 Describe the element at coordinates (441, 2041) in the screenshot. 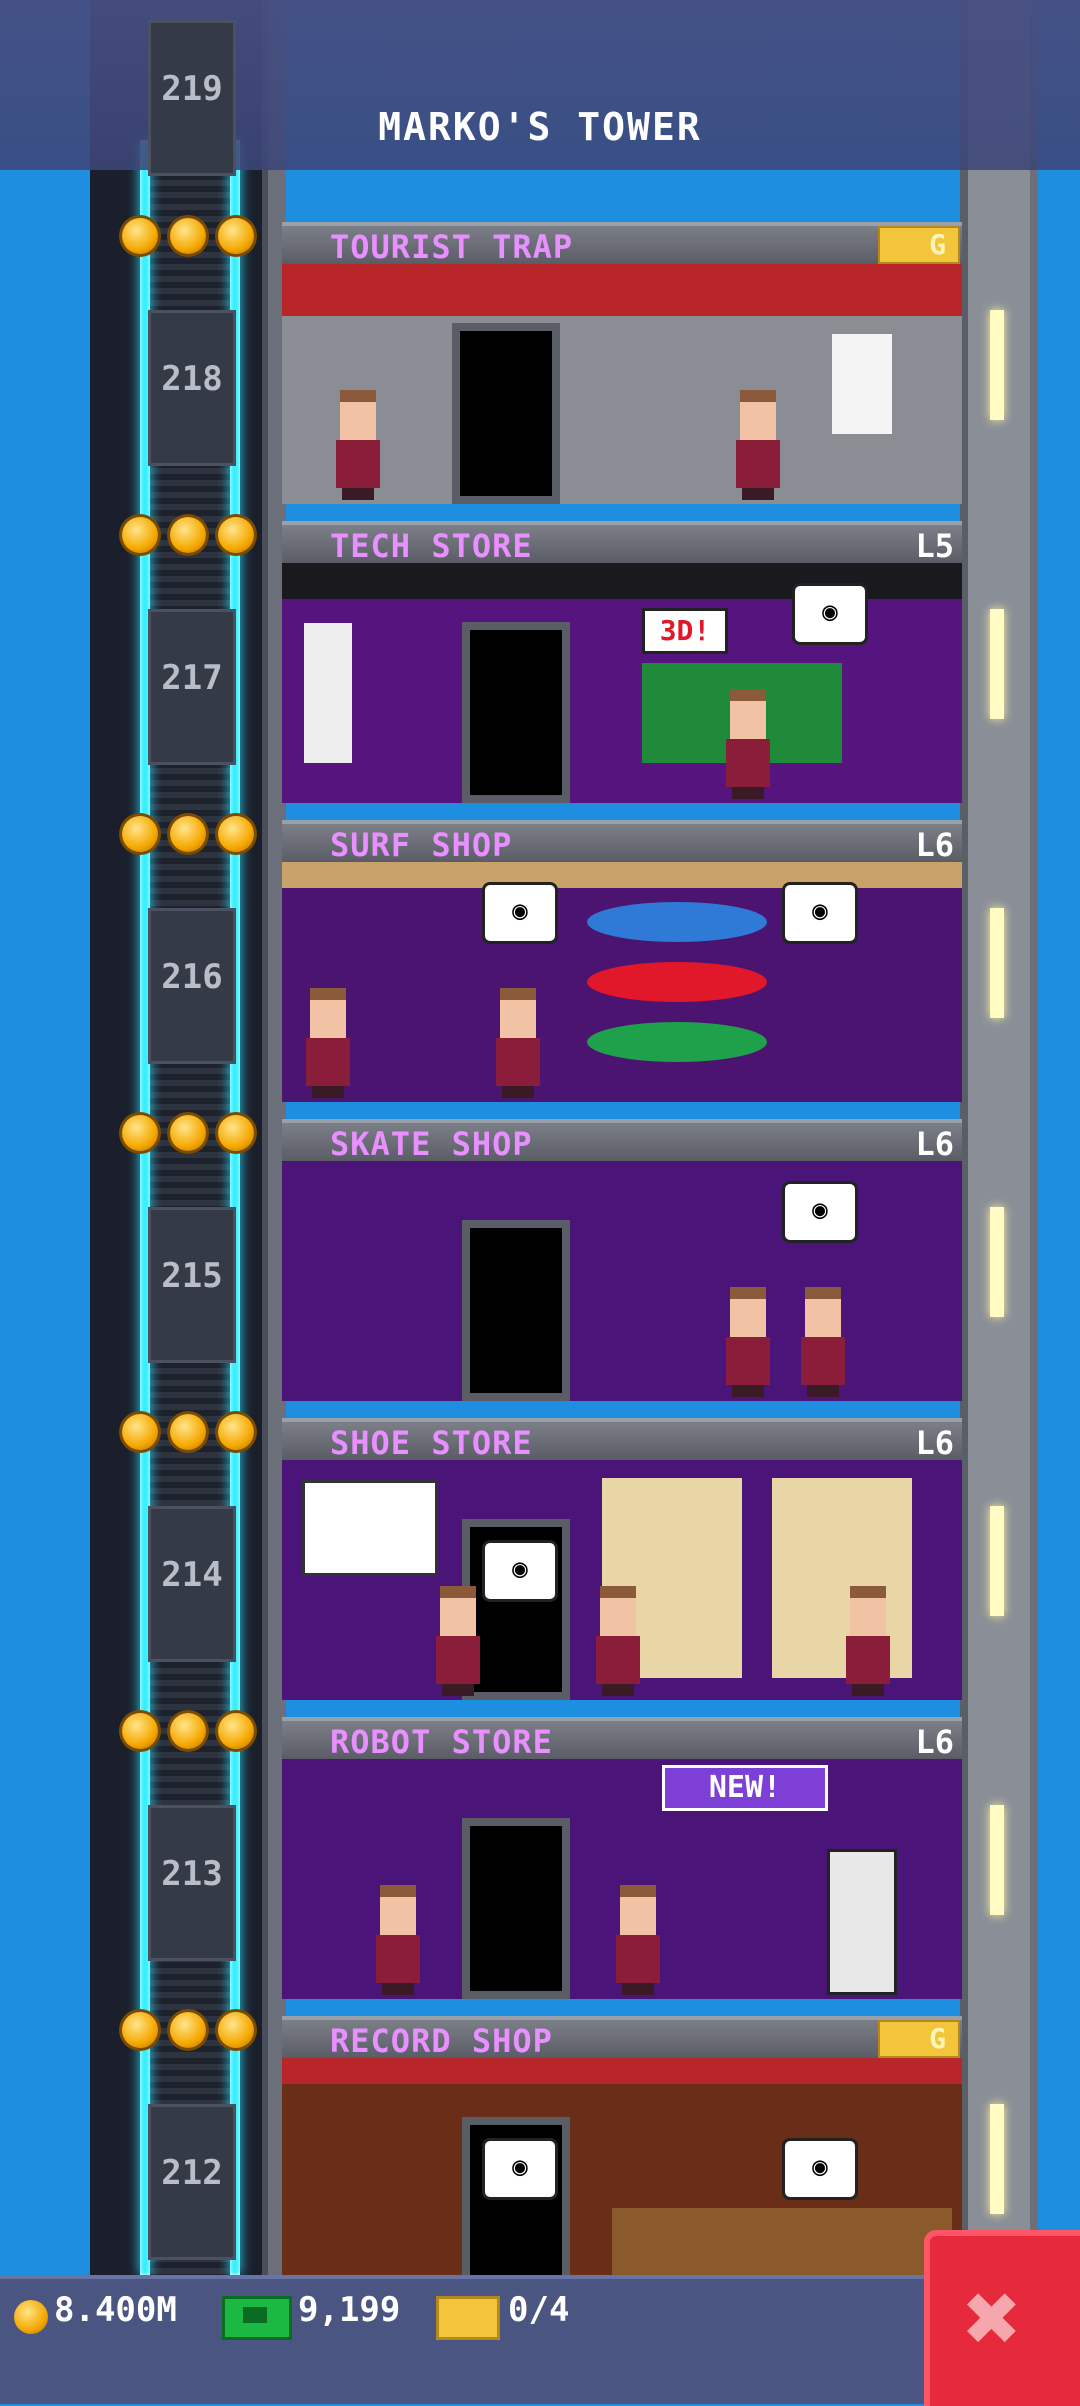

I see `floor-name: RECORD SHOP` at that location.